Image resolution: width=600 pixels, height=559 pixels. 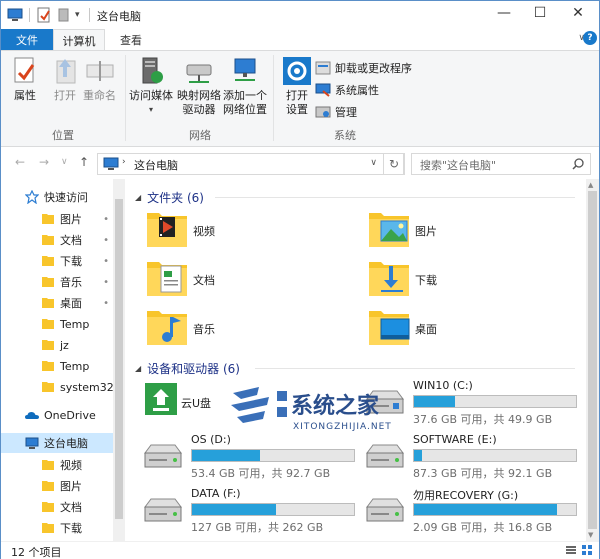 What do you see at coordinates (61, 465) in the screenshot?
I see `nav-pc-item: 视频` at bounding box center [61, 465].